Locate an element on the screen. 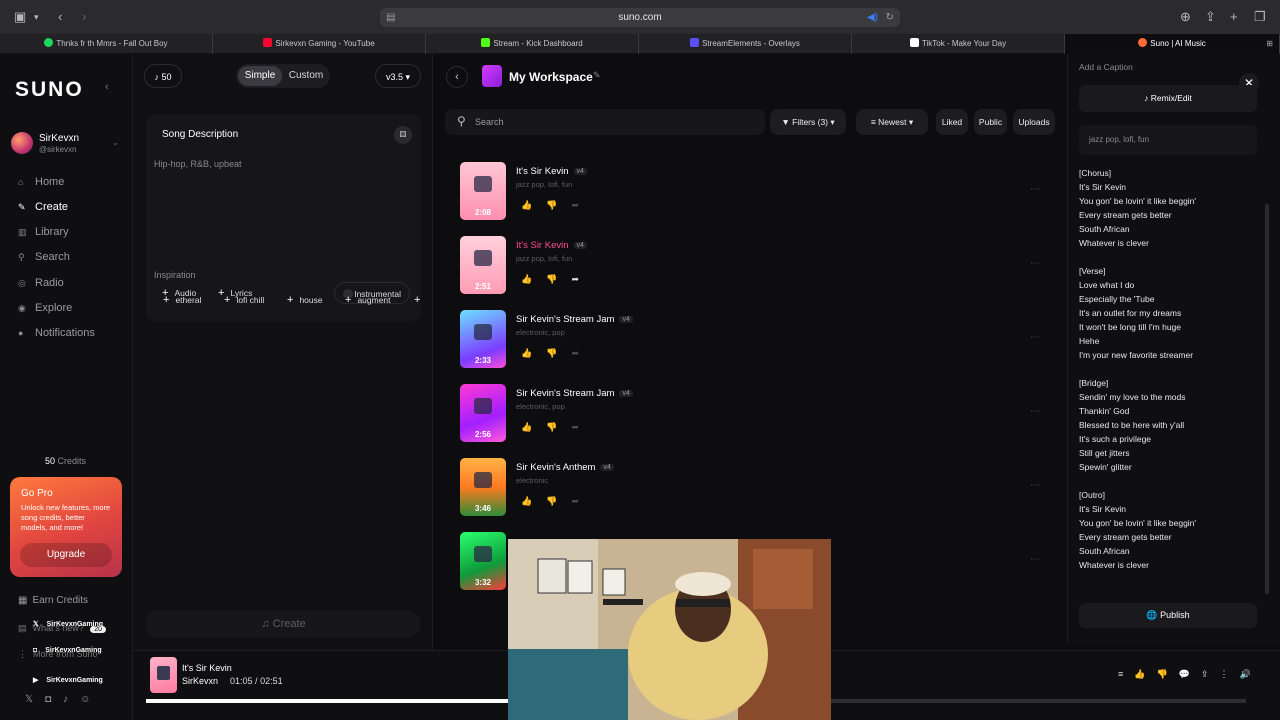 The image size is (1280, 720). player-artist: SirKevxn is located at coordinates (200, 681).